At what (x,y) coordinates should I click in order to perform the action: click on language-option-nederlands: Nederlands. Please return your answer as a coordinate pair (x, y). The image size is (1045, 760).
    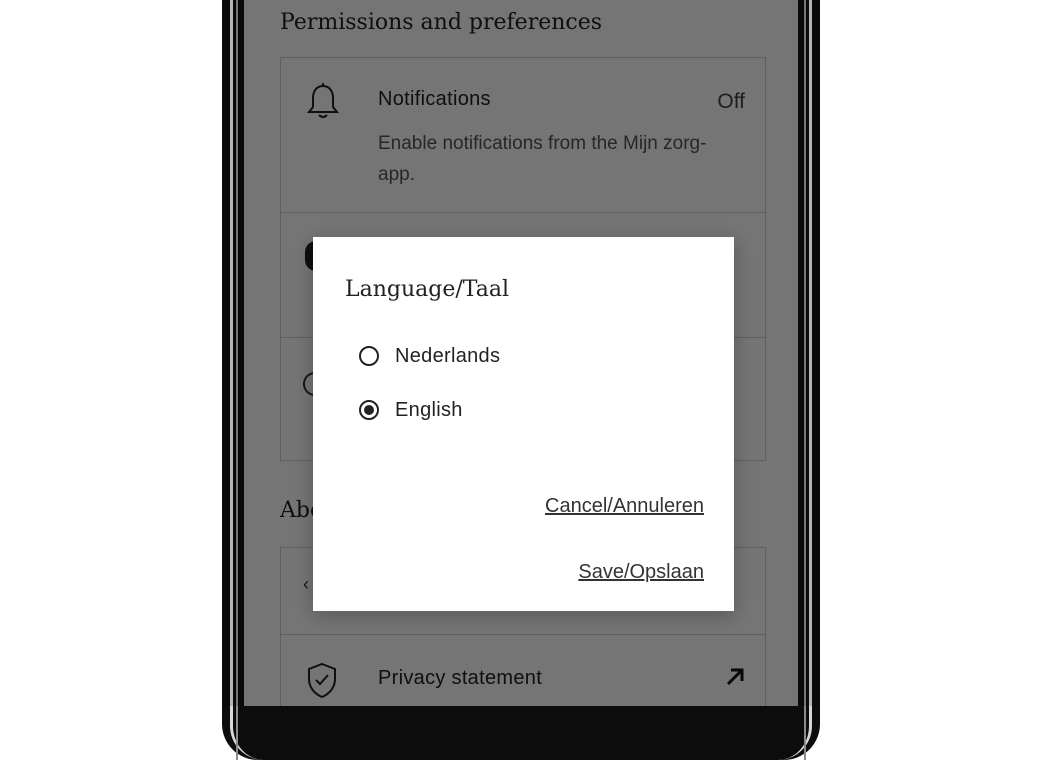
    Looking at the image, I should click on (429, 356).